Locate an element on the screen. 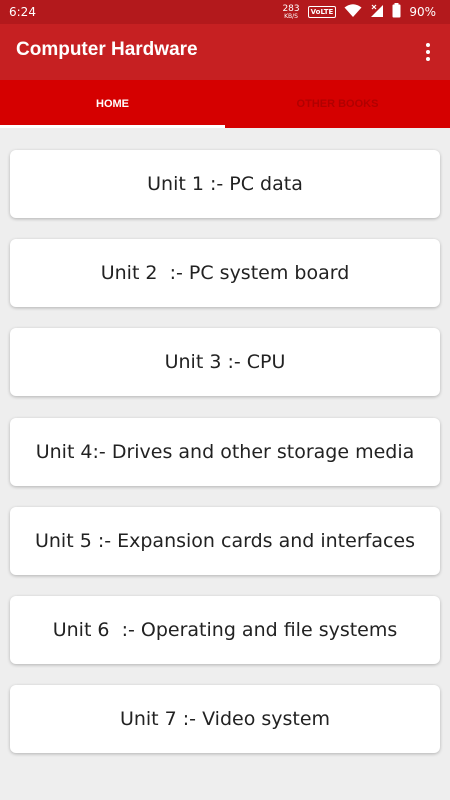 Image resolution: width=450 pixels, height=800 pixels. unit-card-7: Unit 7 :- Video system is located at coordinates (225, 719).